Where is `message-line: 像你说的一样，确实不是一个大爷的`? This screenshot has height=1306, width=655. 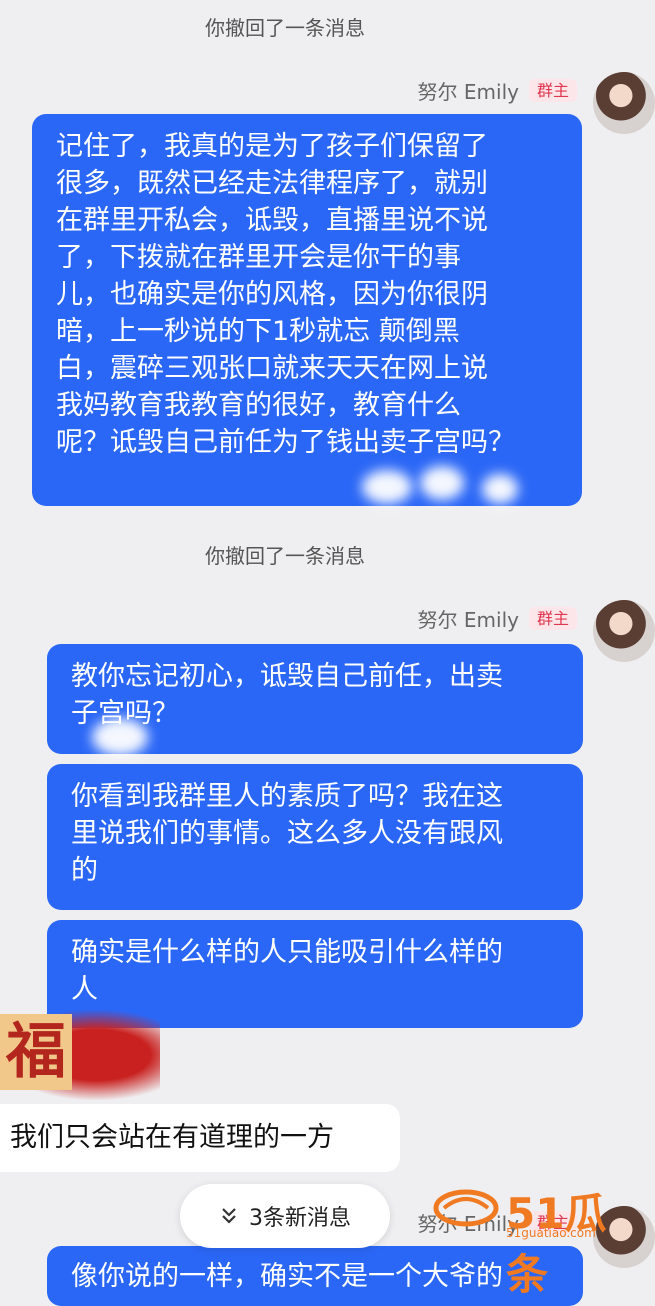 message-line: 像你说的一样，确实不是一个大爷的 is located at coordinates (287, 1276).